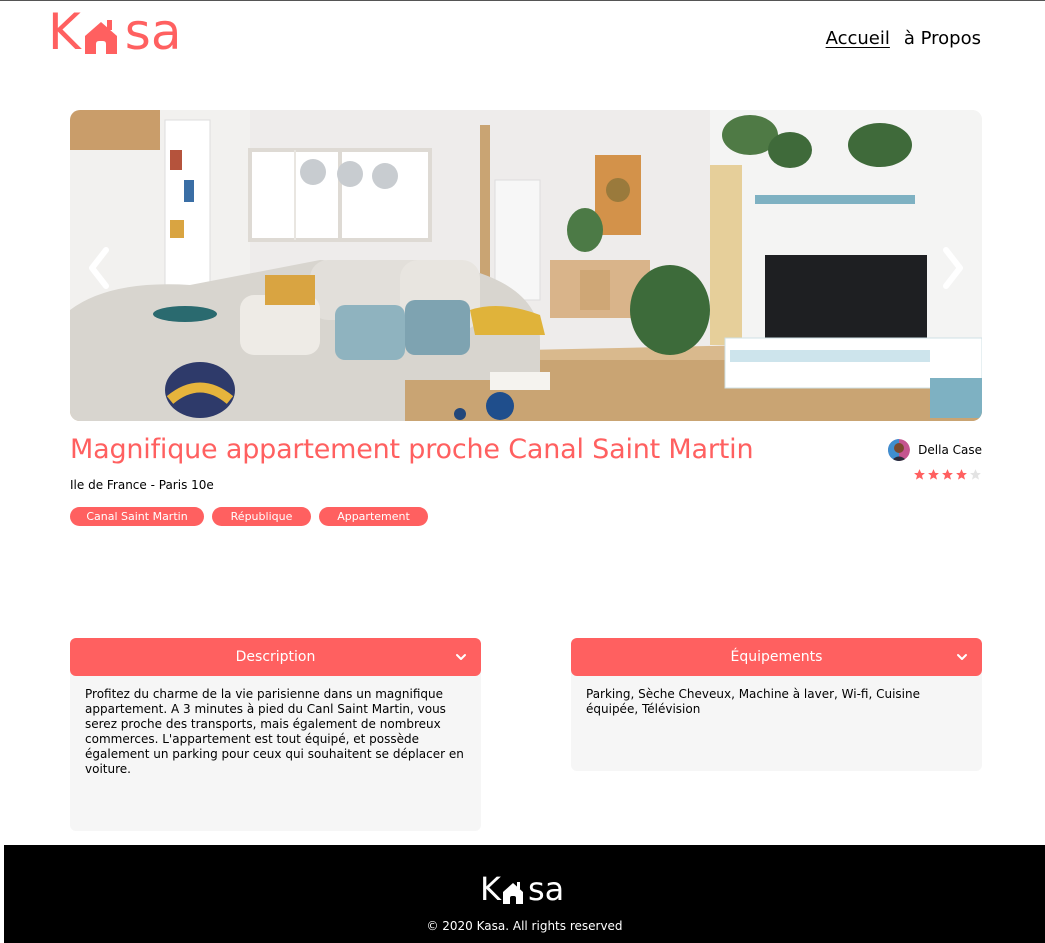 This screenshot has height=943, width=1045. Describe the element at coordinates (261, 516) in the screenshot. I see `tag: République` at that location.